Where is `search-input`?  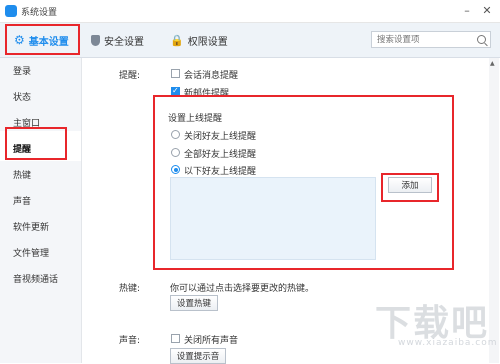 search-input is located at coordinates (421, 39).